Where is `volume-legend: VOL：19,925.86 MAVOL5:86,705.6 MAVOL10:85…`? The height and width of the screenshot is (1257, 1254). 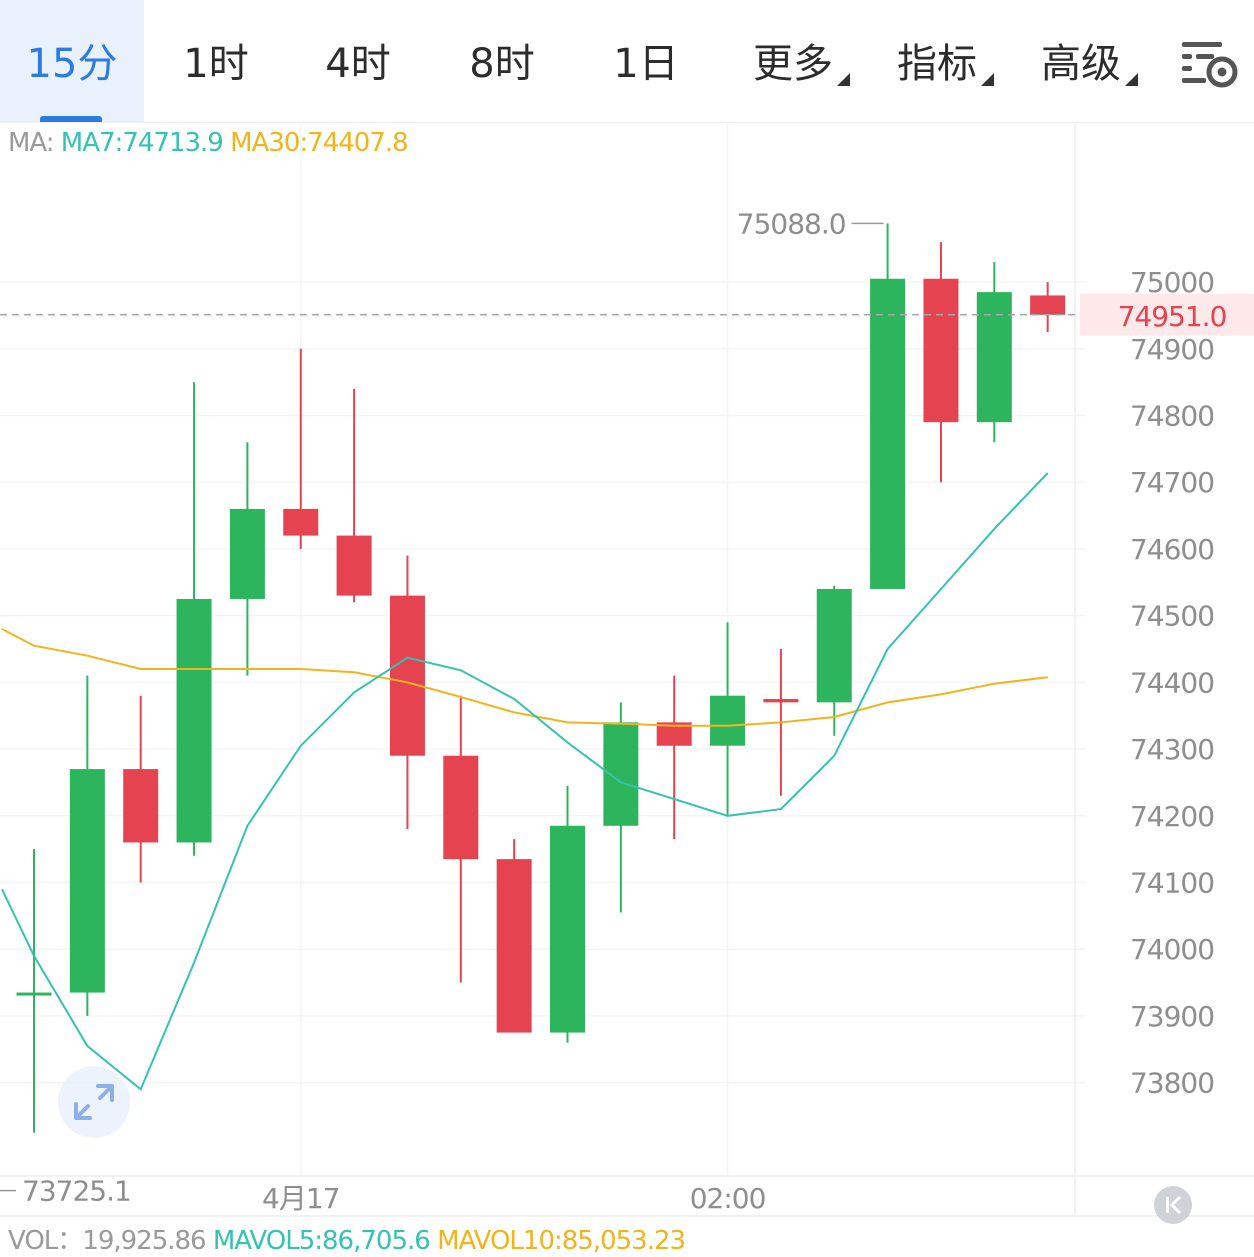 volume-legend: VOL：19,925.86 MAVOL5:86,705.6 MAVOL10:85… is located at coordinates (347, 1238).